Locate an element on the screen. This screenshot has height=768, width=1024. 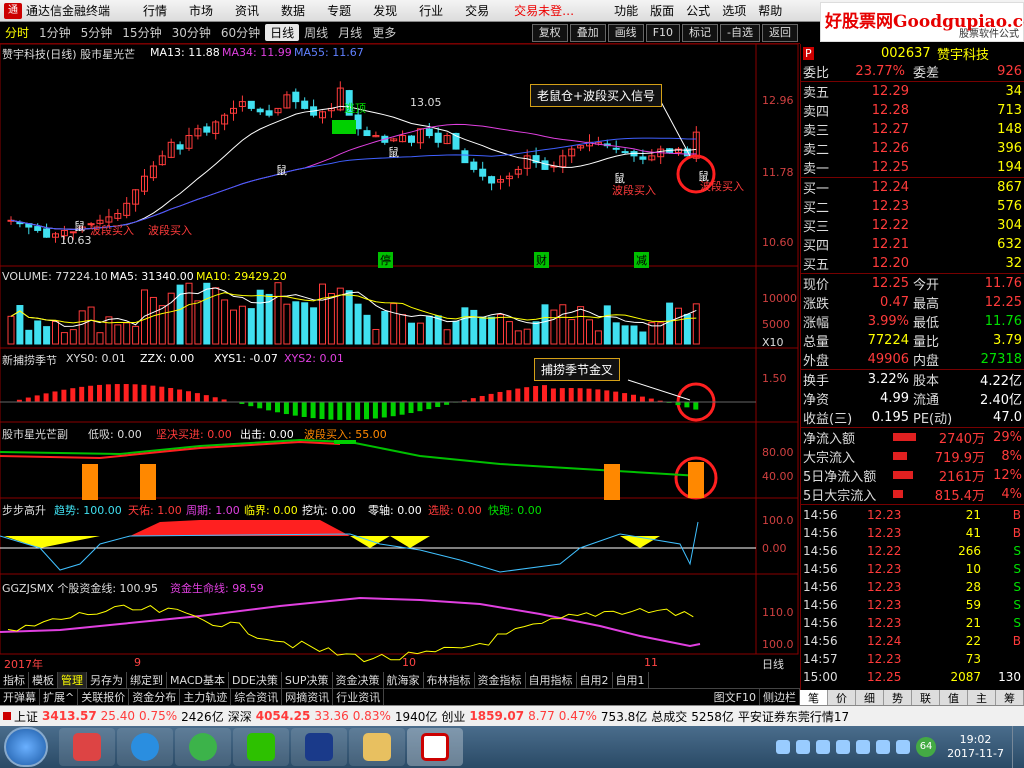
mark-button: 标记 is located at coordinates (700, 33).